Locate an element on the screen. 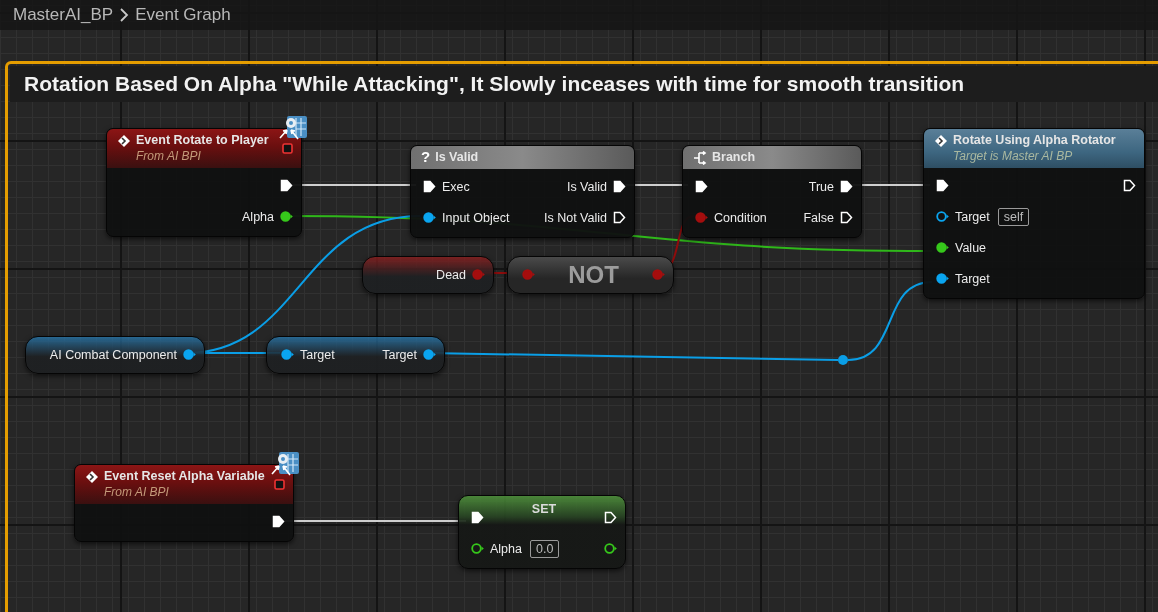 This screenshot has width=1158, height=612. node-subtitle: Target is Master AI BP is located at coordinates (1013, 156).